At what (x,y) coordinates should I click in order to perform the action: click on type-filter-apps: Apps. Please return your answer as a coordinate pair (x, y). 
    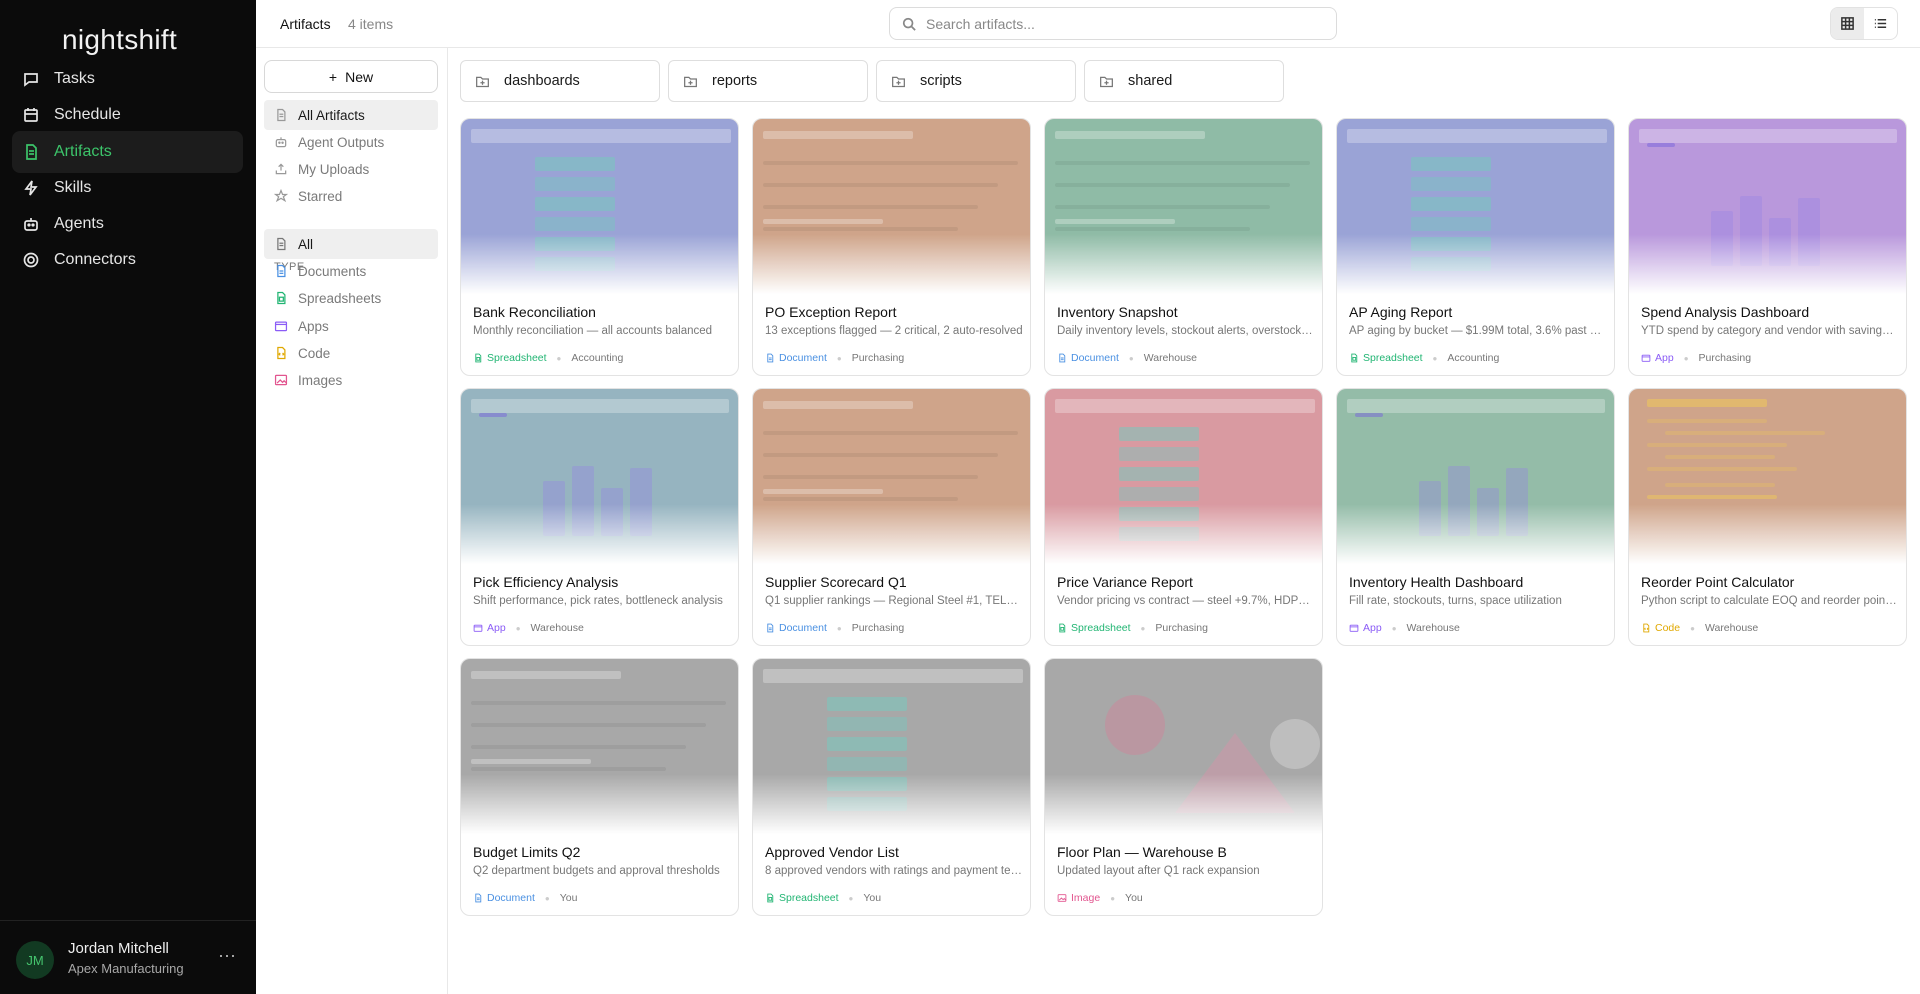
    Looking at the image, I should click on (351, 326).